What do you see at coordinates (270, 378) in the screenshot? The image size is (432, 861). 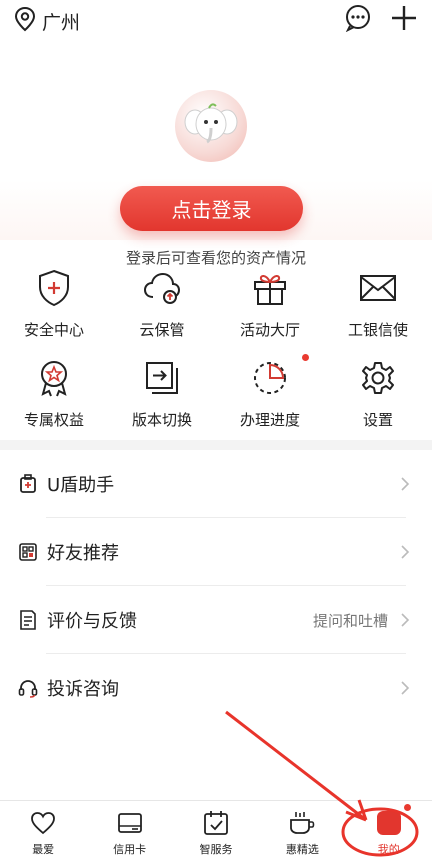 I see `progress-icon` at bounding box center [270, 378].